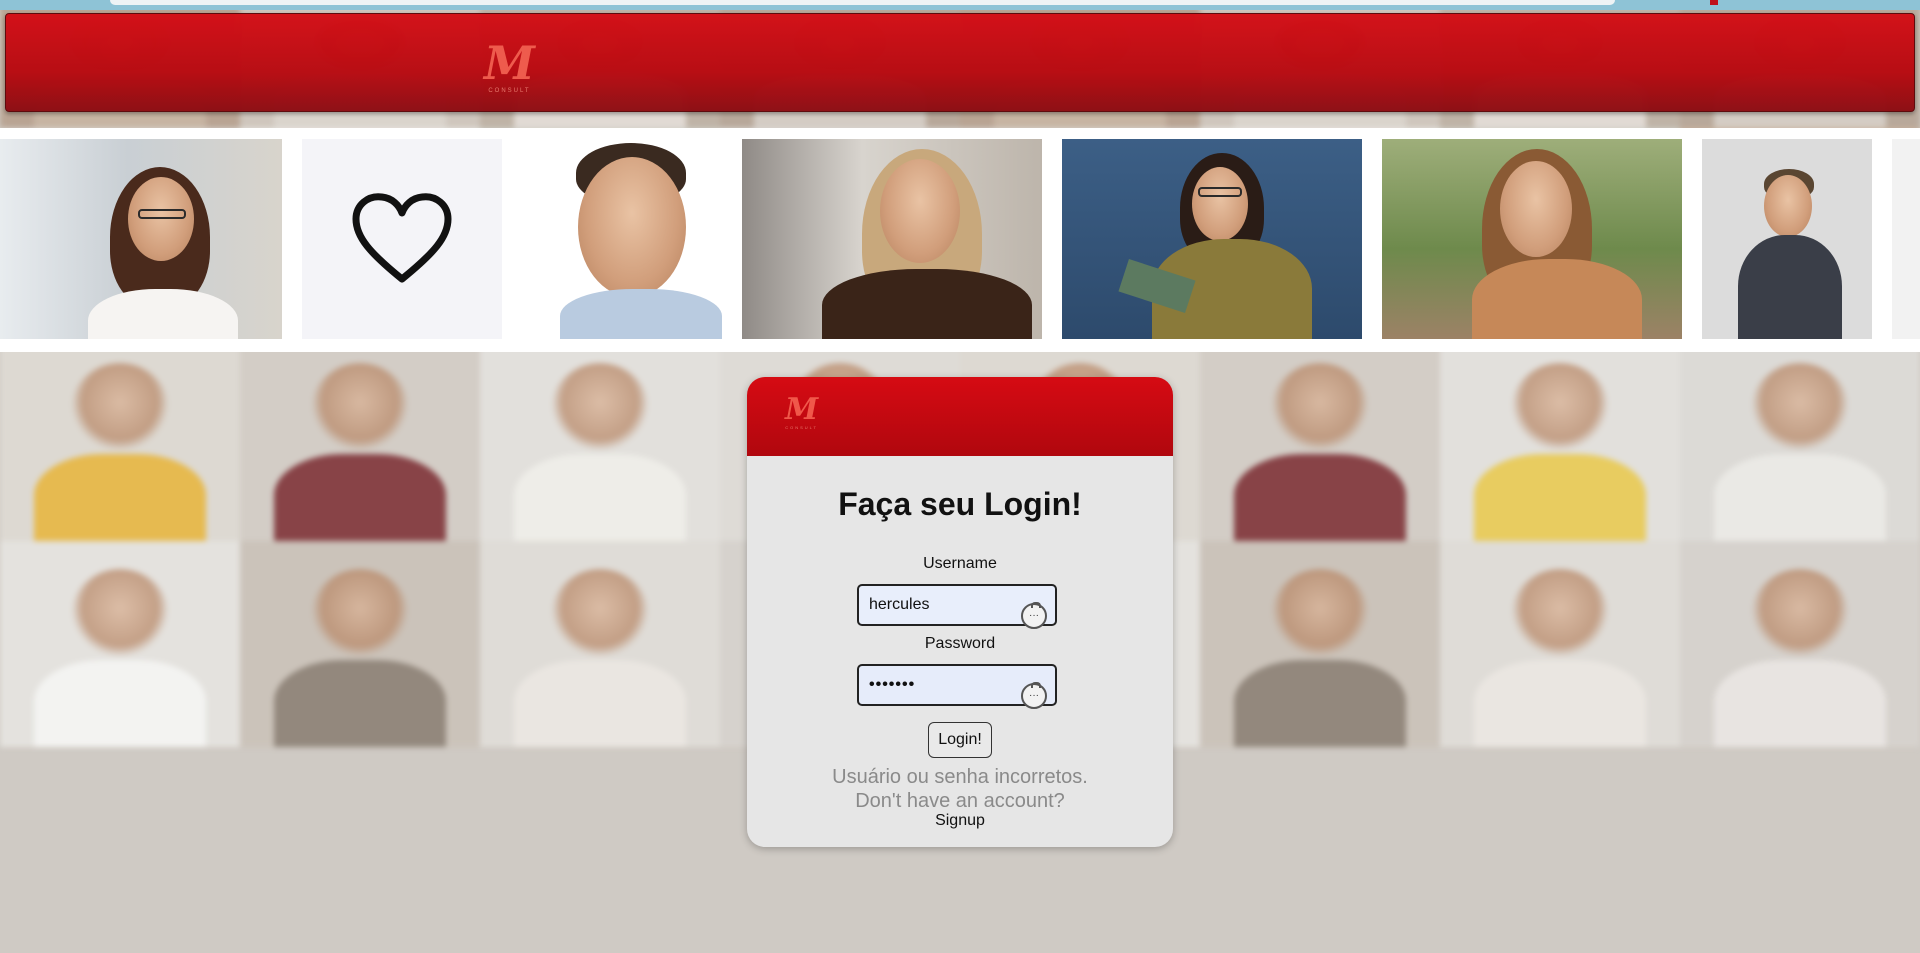  What do you see at coordinates (960, 563) in the screenshot?
I see `username-label: Username` at bounding box center [960, 563].